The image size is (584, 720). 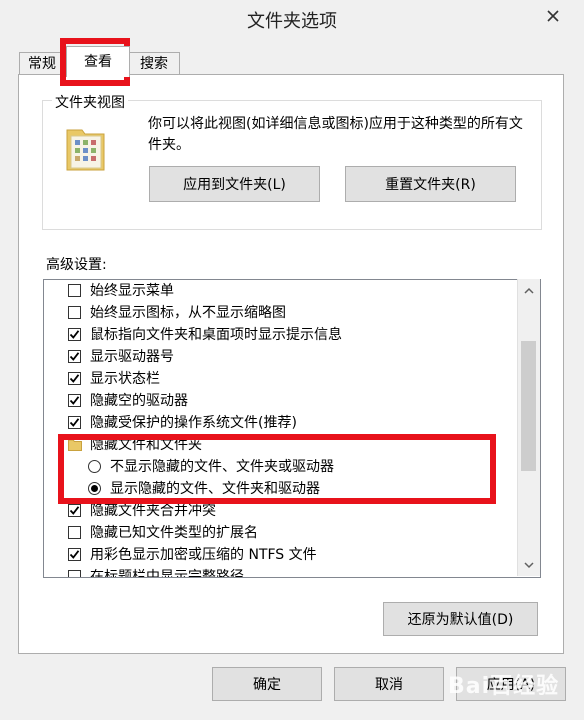 I want to click on advanced-settings-label: 高级设置:, so click(x=76, y=265).